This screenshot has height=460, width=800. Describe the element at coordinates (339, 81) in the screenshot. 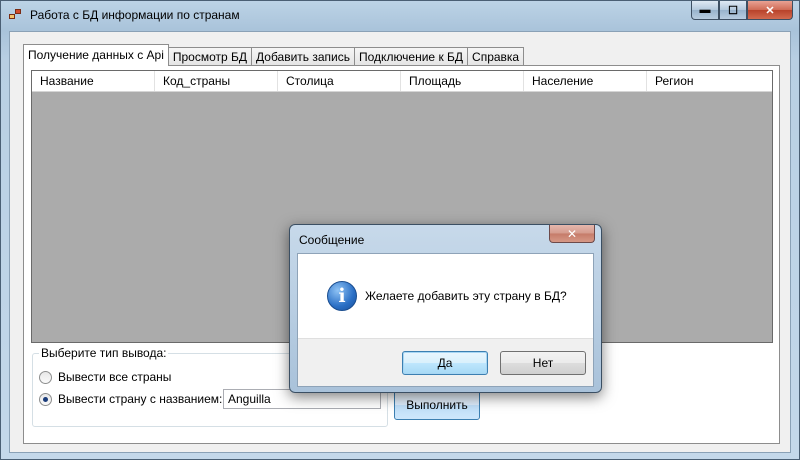

I see `column-header-capital: Столица` at that location.